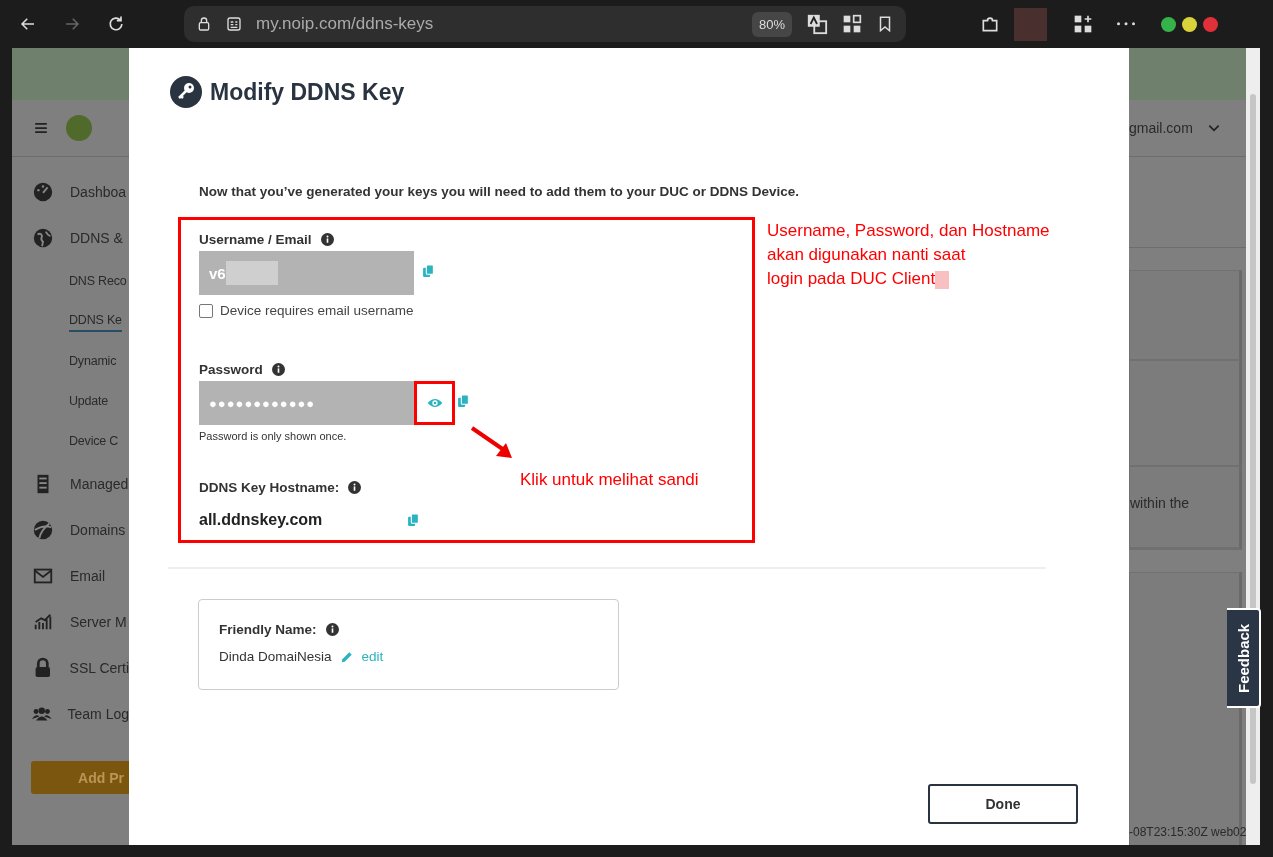  What do you see at coordinates (1161, 128) in the screenshot?
I see `account-email: gmail.com` at bounding box center [1161, 128].